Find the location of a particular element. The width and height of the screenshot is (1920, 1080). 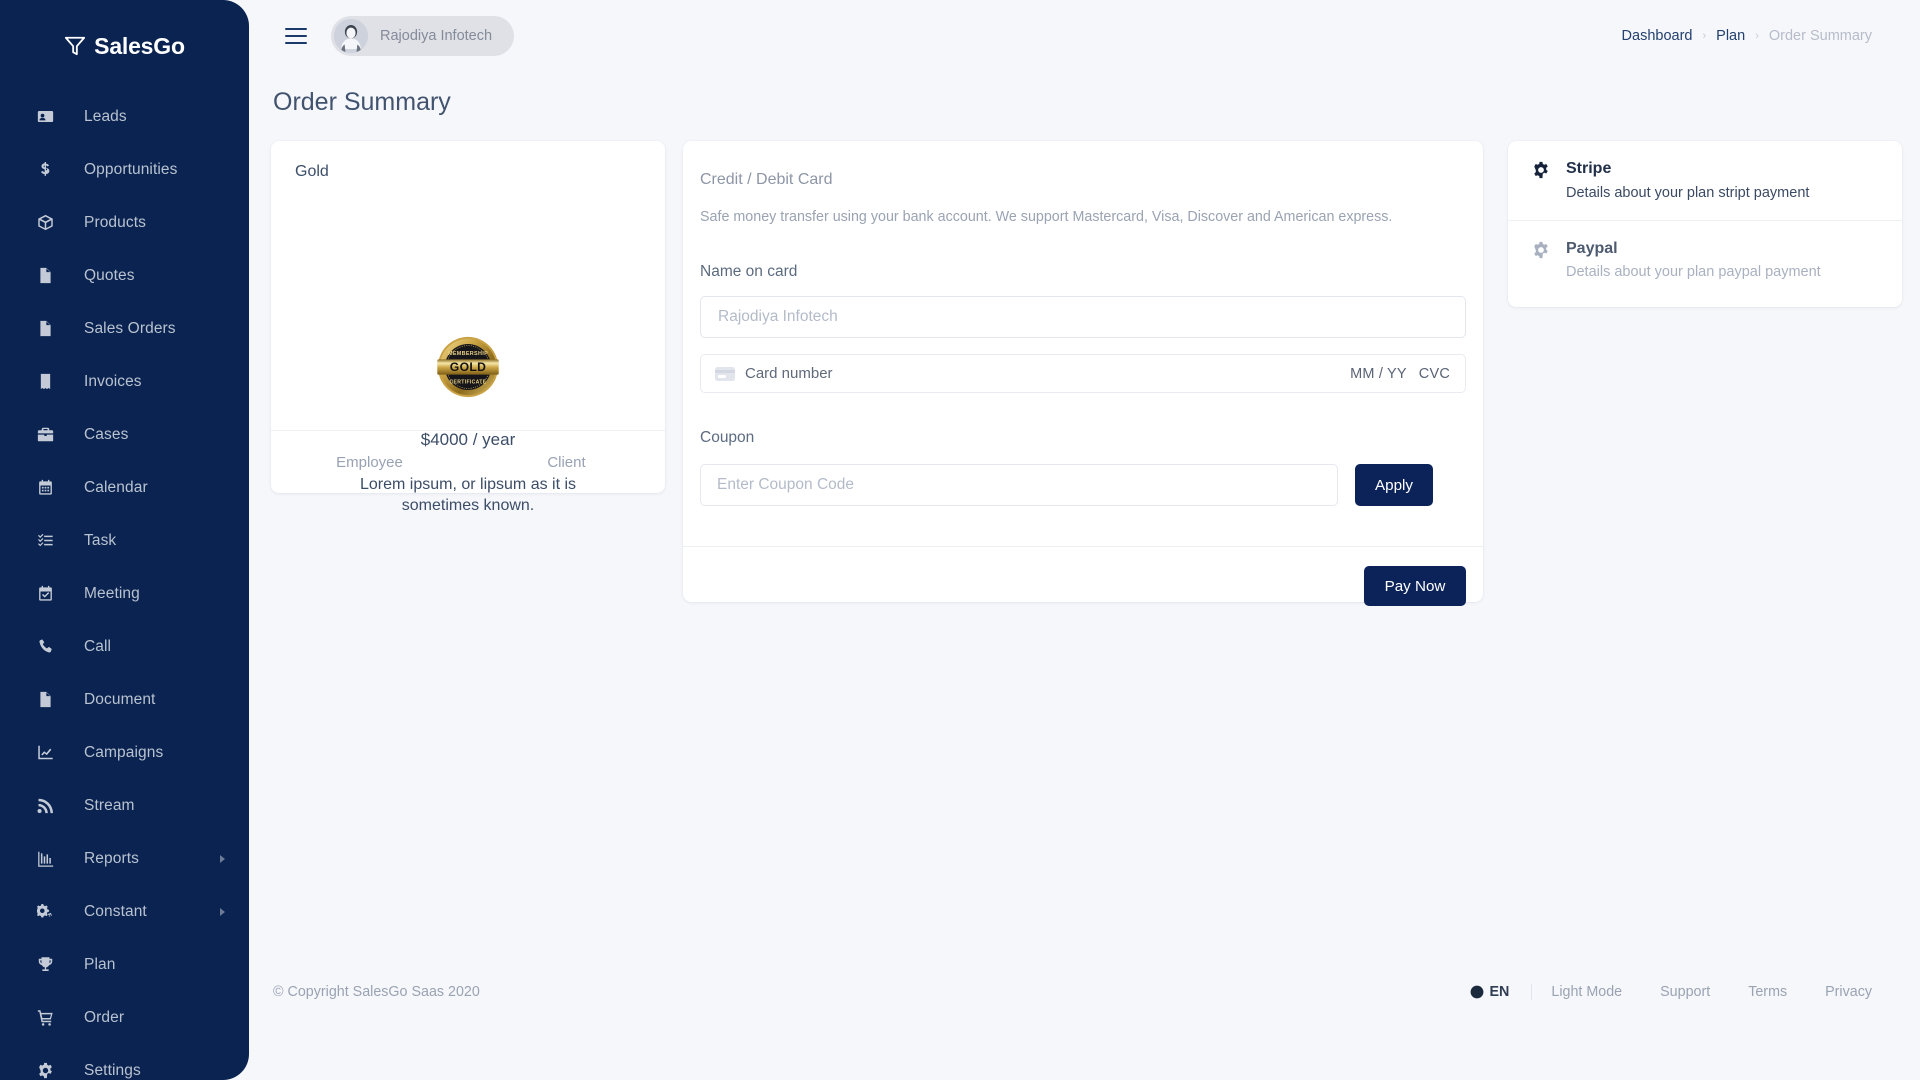

sidebar-item-constant: Constant is located at coordinates (124, 911).